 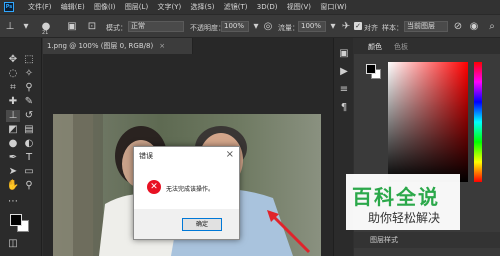 What do you see at coordinates (344, 108) in the screenshot?
I see `paragraph-panel-icon: ¶` at bounding box center [344, 108].